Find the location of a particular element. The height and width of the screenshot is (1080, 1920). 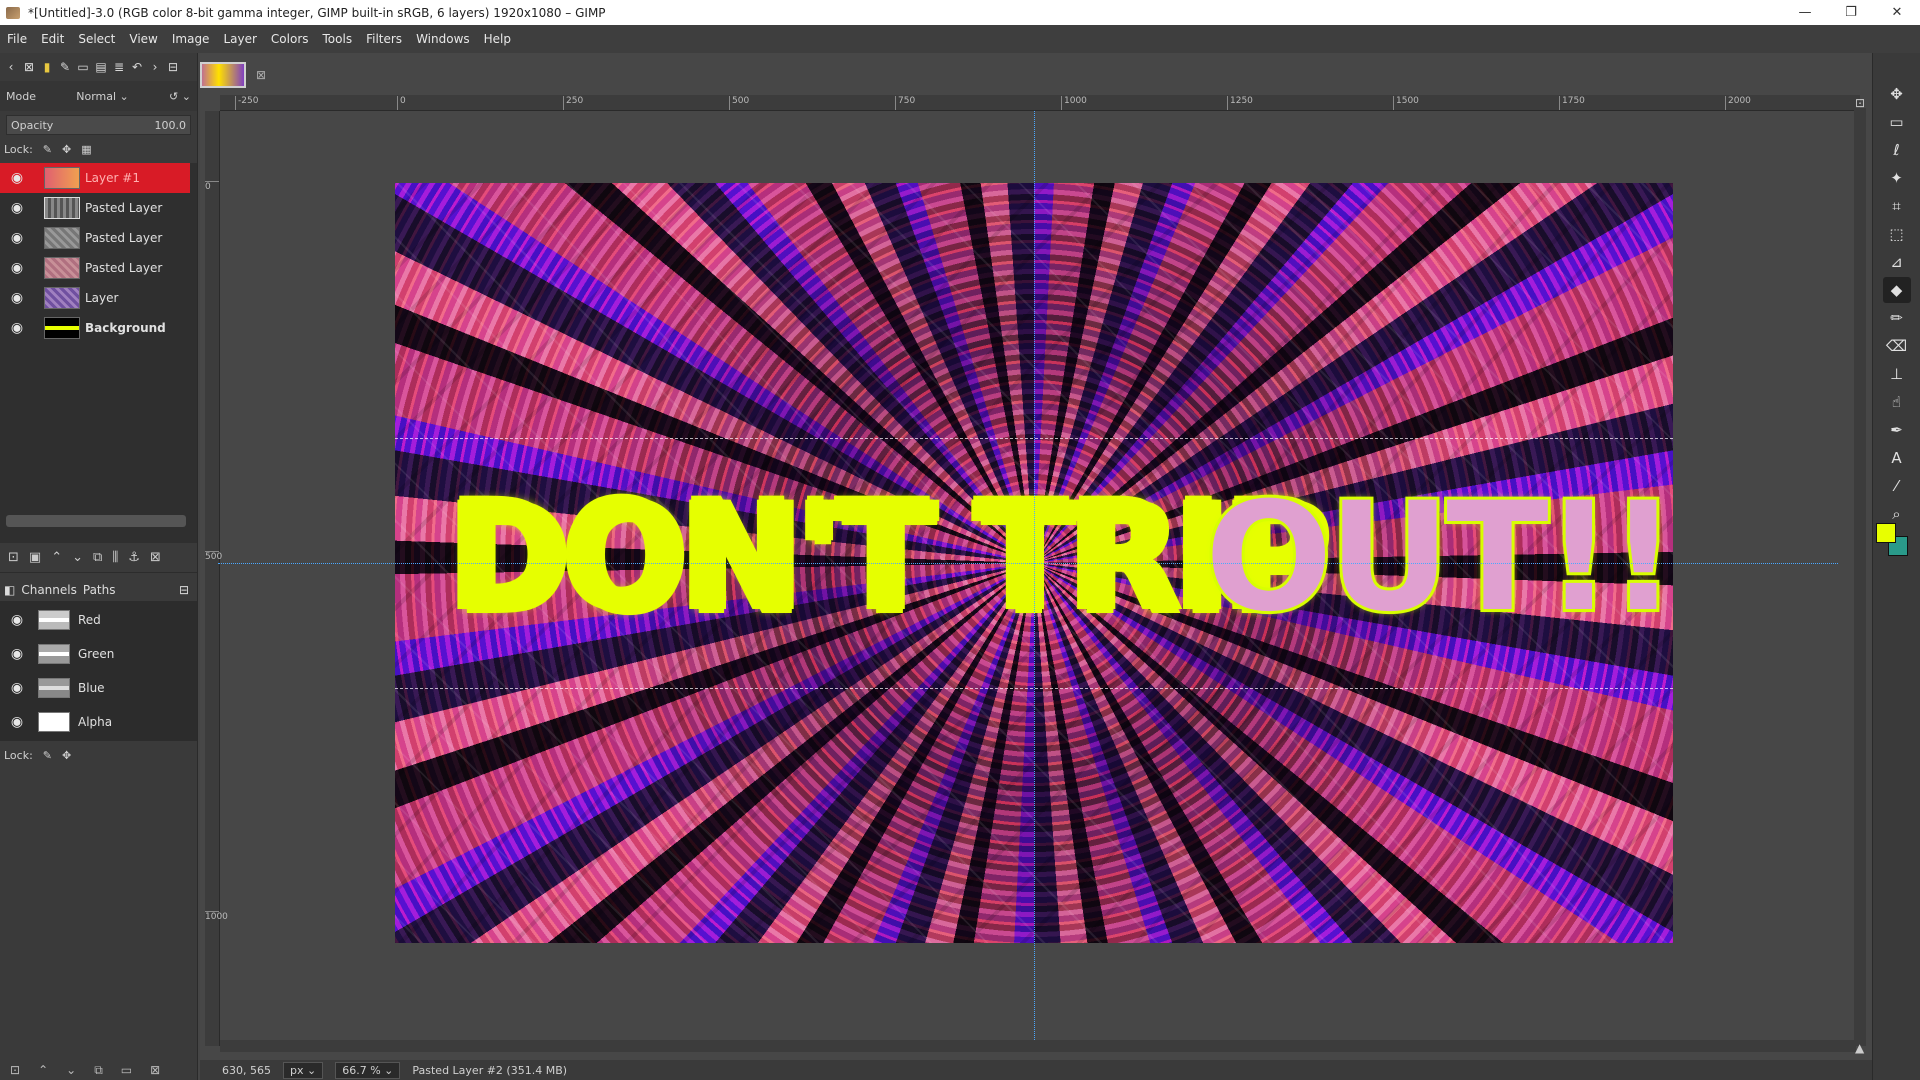

opacity-value: 100.0 is located at coordinates (171, 125).